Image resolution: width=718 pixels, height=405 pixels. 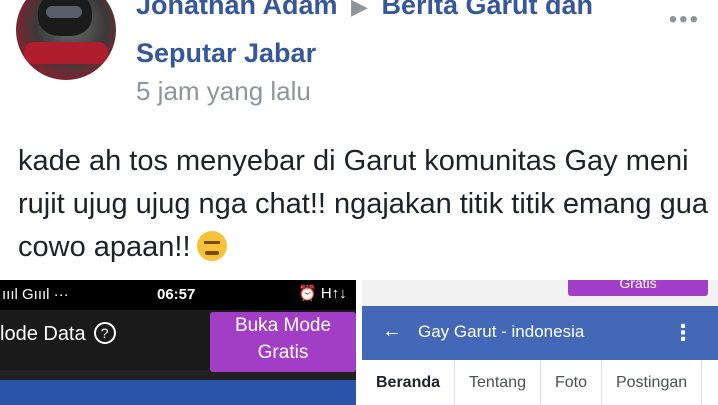 I want to click on status-icons: ⏰ H↑↓, so click(x=322, y=293).